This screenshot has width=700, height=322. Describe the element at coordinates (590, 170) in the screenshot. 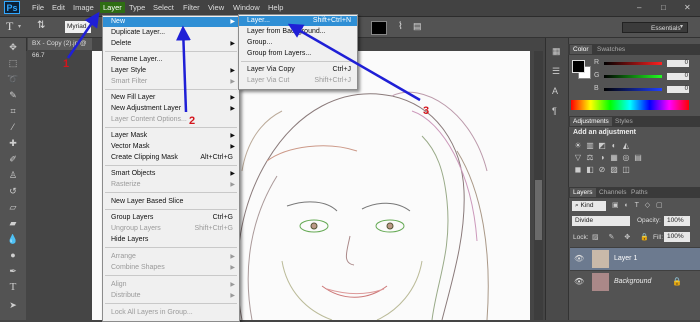

I see `posterize-icon: ◧` at that location.